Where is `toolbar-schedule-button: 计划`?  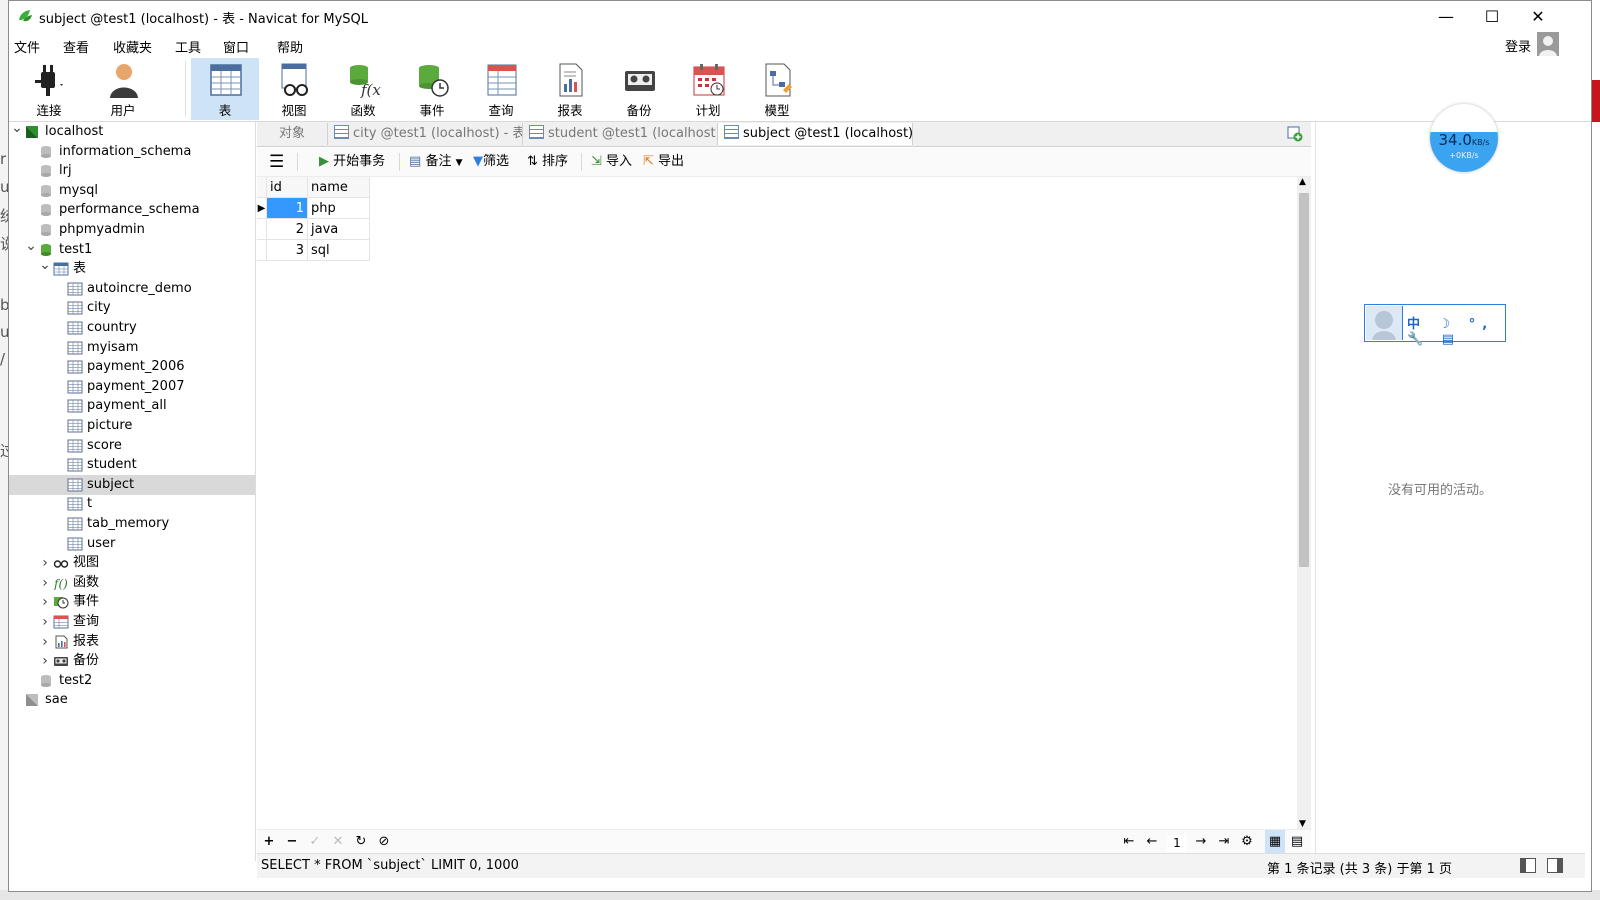
toolbar-schedule-button: 计划 is located at coordinates (708, 89).